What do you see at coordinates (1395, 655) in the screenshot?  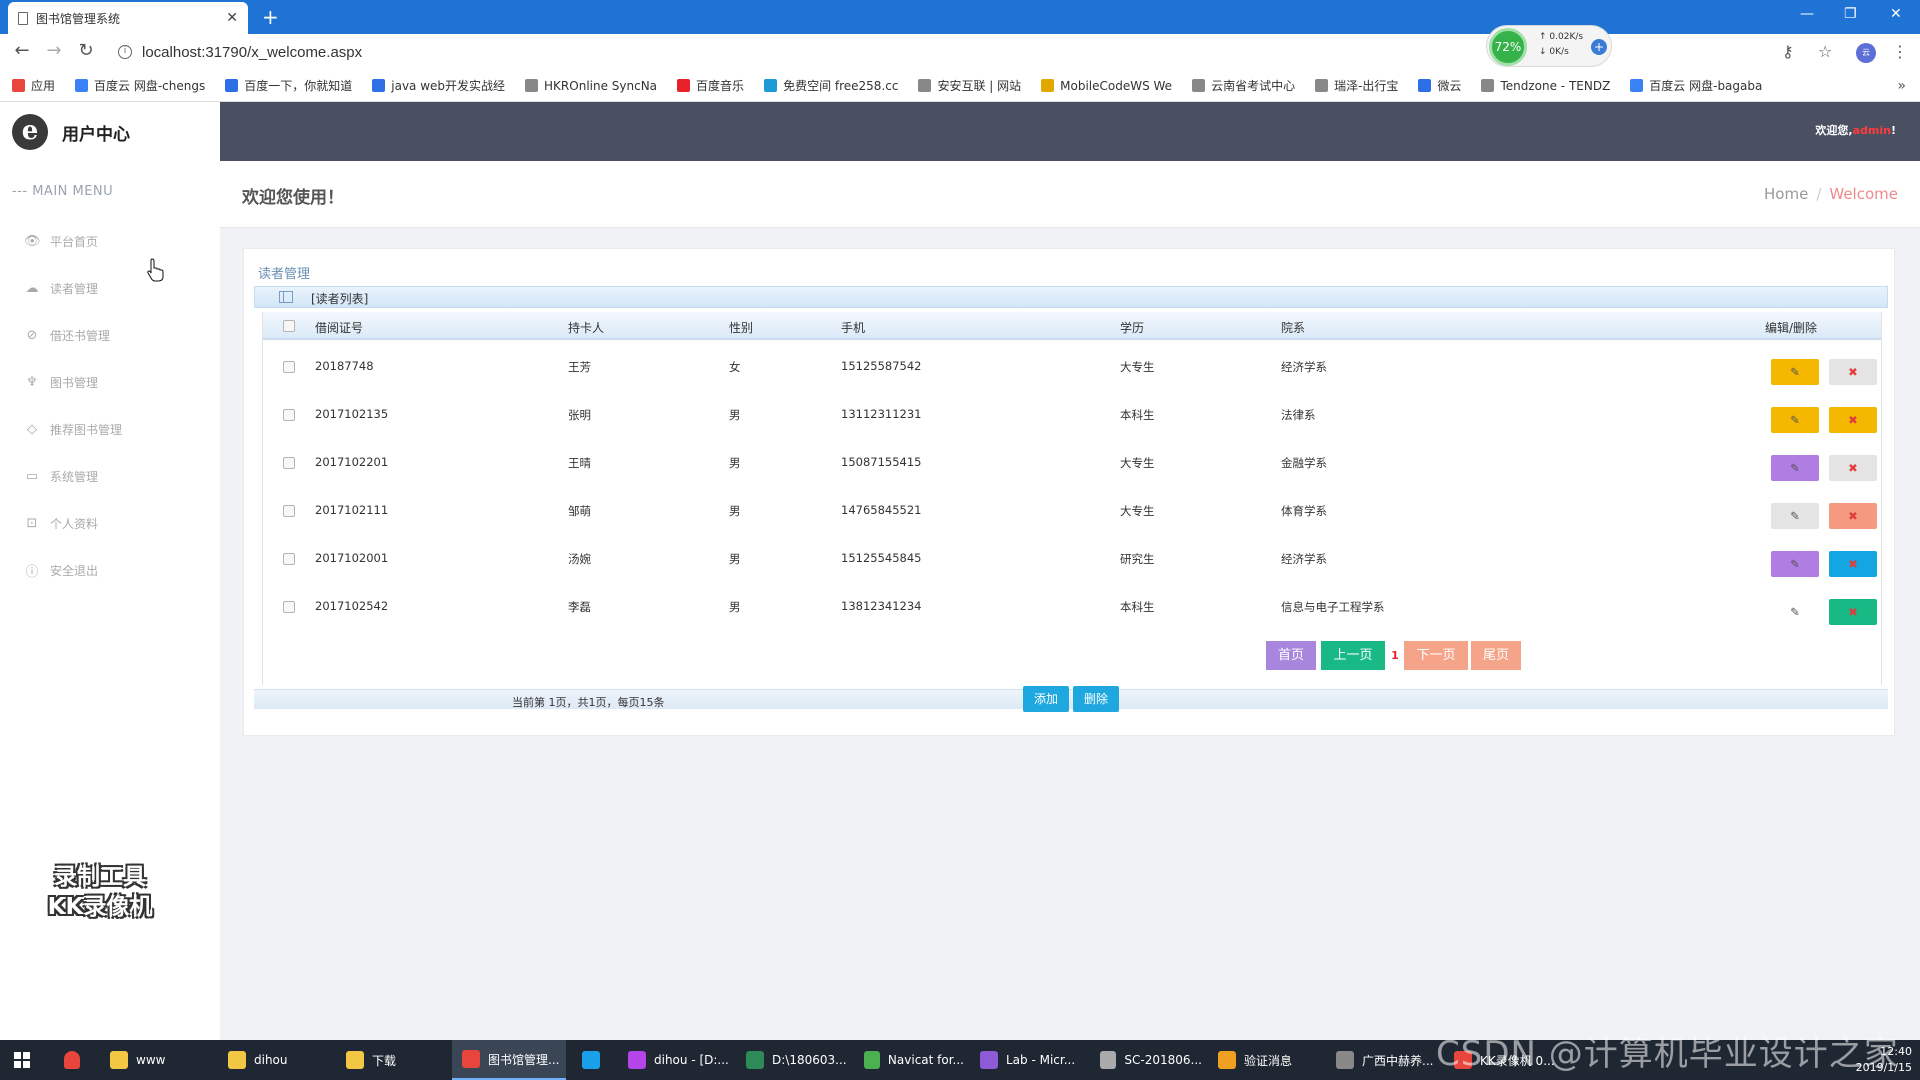 I see `current-page-number: 1` at bounding box center [1395, 655].